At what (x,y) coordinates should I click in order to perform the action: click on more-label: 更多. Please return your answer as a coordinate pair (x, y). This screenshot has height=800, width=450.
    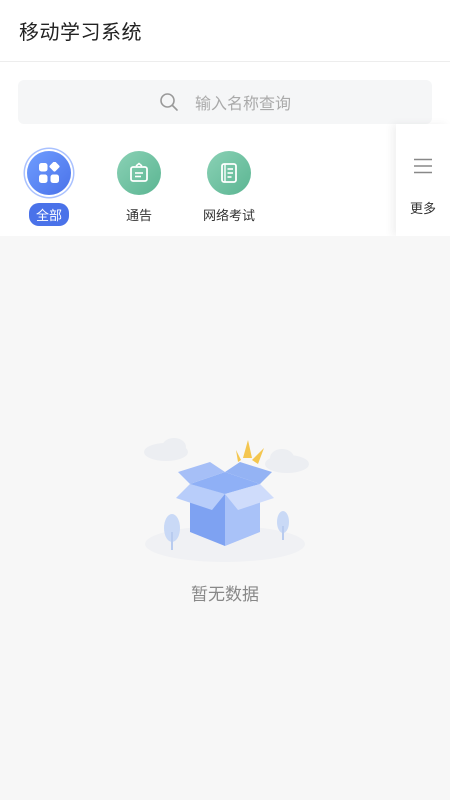
    Looking at the image, I should click on (422, 209).